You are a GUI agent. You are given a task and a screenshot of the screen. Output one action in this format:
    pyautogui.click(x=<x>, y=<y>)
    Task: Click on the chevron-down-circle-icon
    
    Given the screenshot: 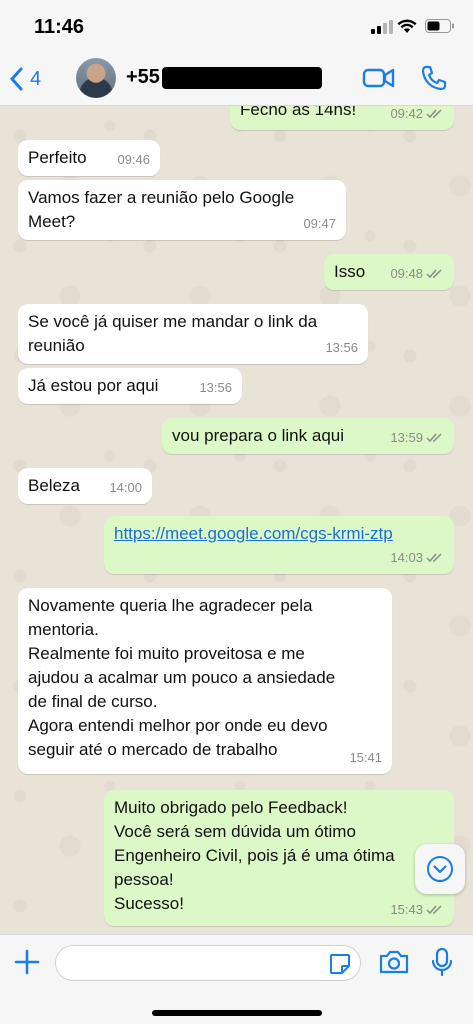 What is the action you would take?
    pyautogui.click(x=440, y=869)
    